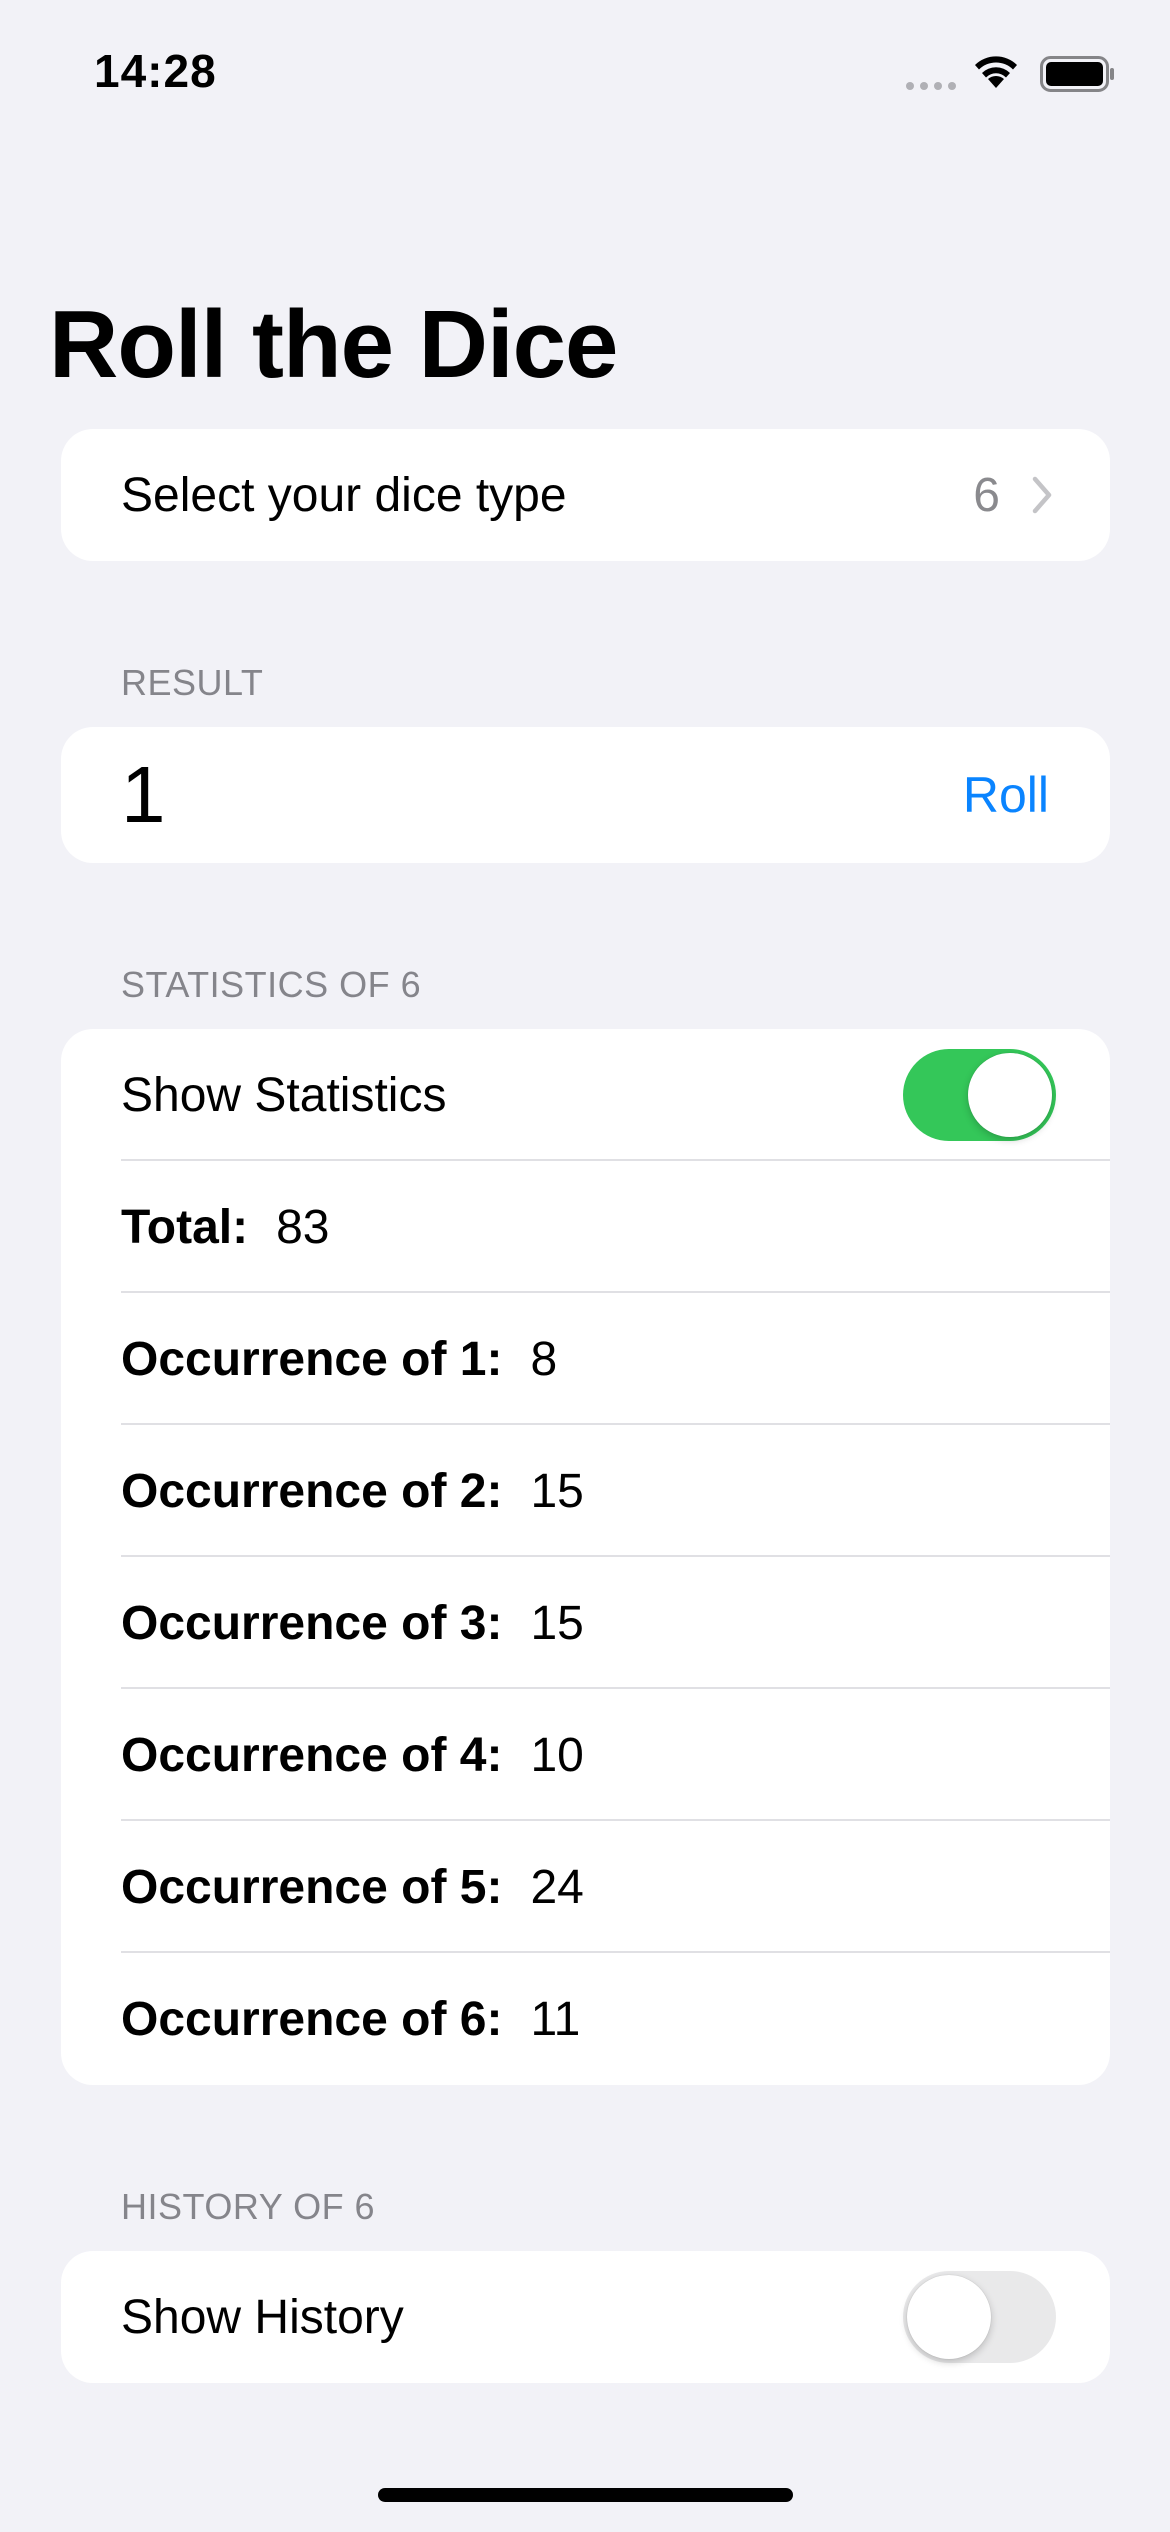 This screenshot has width=1170, height=2532. Describe the element at coordinates (248, 2206) in the screenshot. I see `history-section-header: HISTORY OF 6` at that location.